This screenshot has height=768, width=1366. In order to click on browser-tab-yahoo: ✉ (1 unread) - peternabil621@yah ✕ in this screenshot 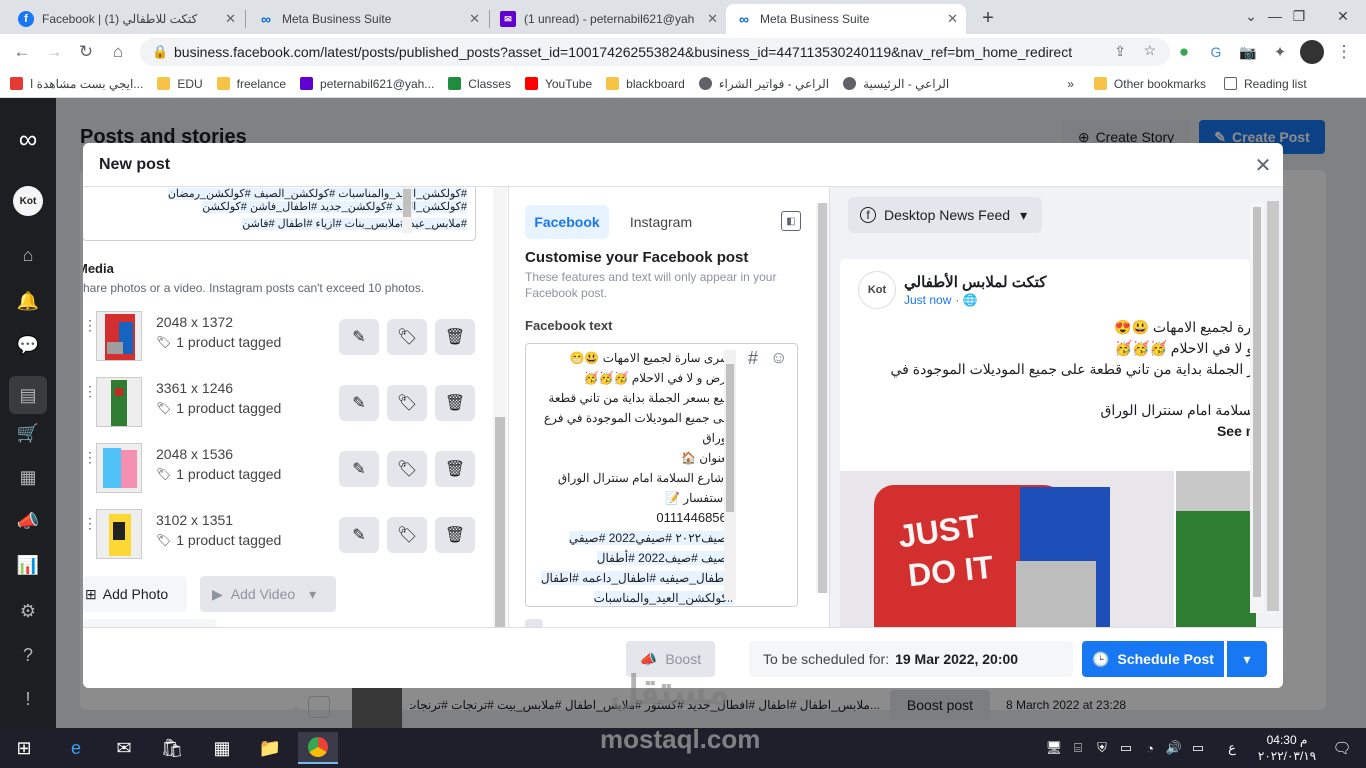, I will do `click(608, 19)`.